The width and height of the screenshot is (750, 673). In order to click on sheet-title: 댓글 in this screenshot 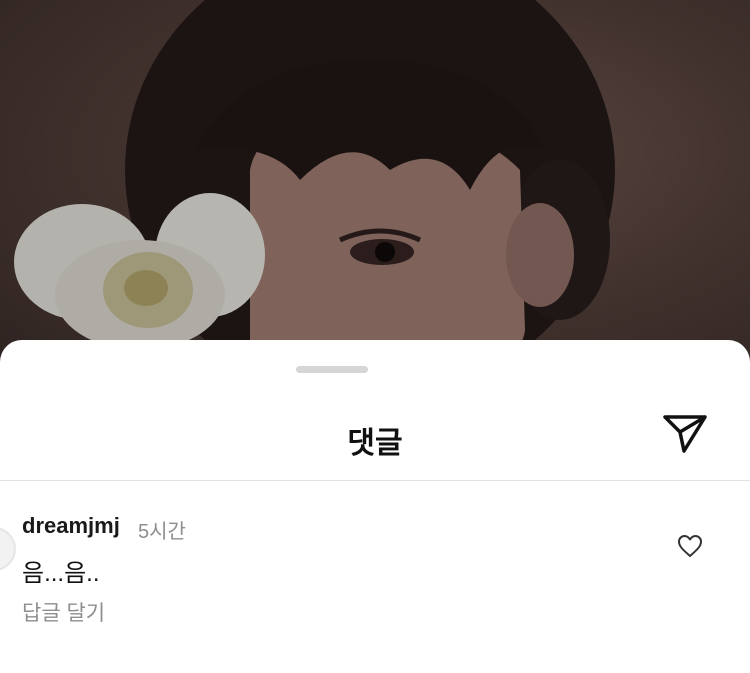, I will do `click(375, 443)`.